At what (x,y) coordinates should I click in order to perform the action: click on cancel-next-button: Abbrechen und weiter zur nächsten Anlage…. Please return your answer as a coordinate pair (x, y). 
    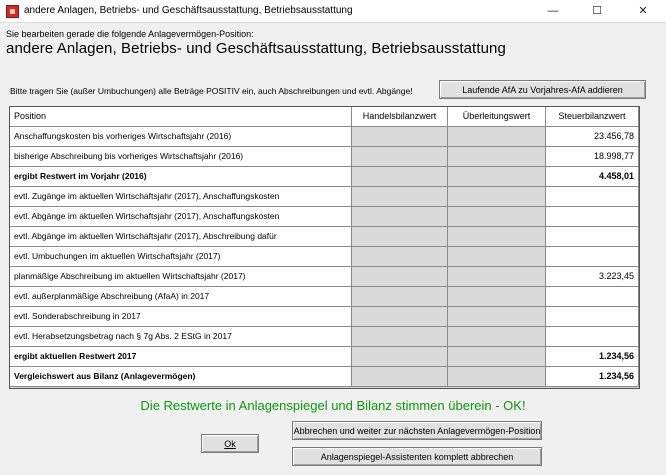
    Looking at the image, I should click on (417, 430).